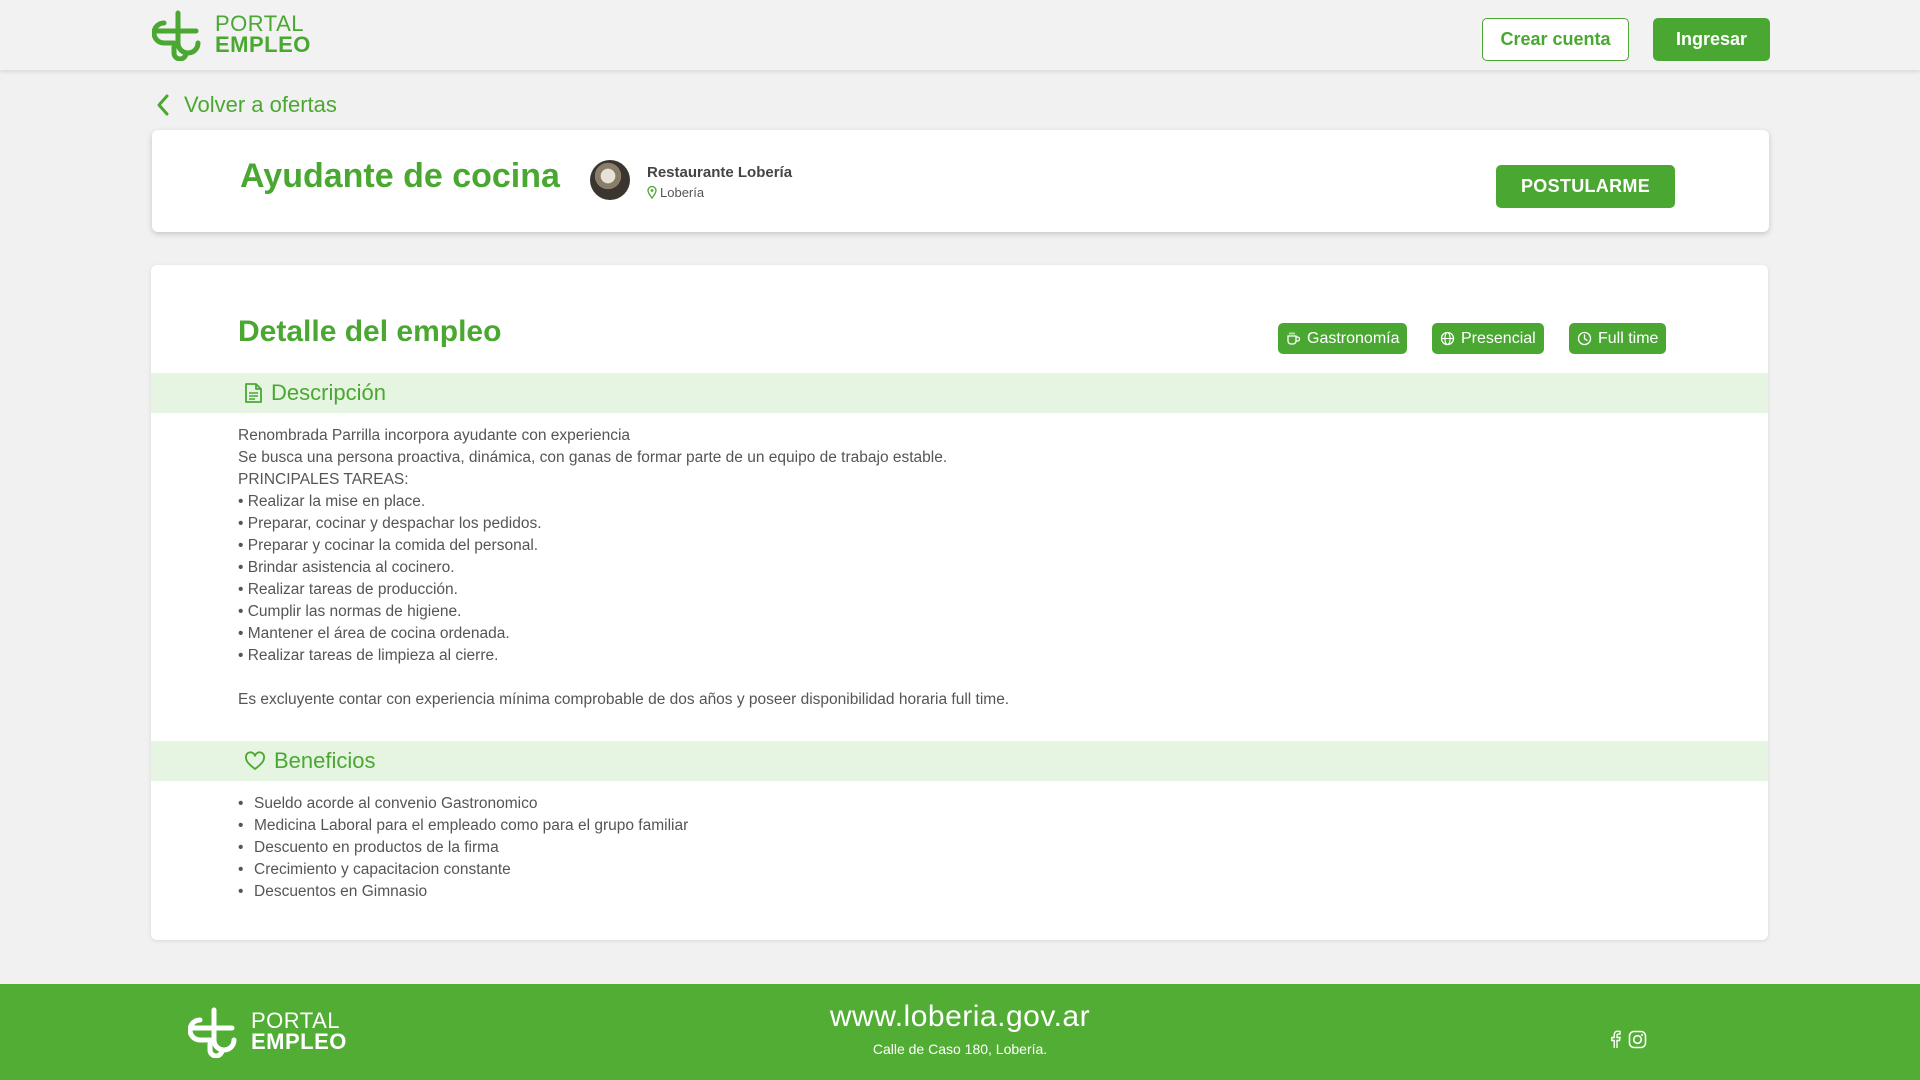  Describe the element at coordinates (610, 180) in the screenshot. I see `company-avatar` at that location.